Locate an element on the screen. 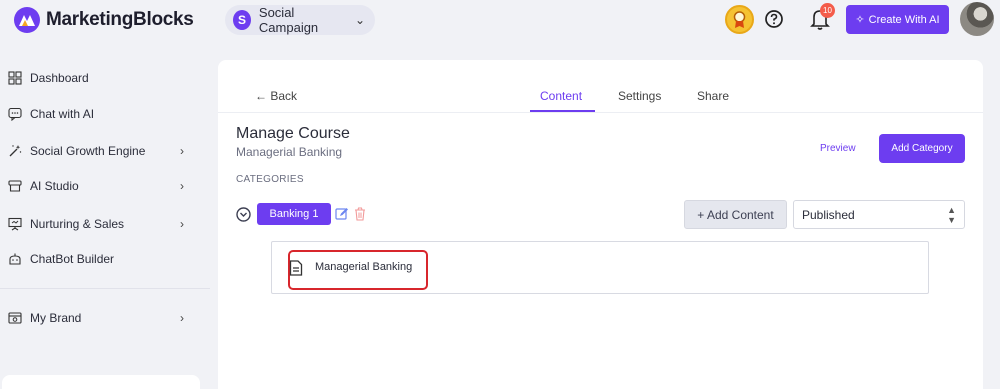 The height and width of the screenshot is (389, 1000). page-title: Manage Course is located at coordinates (293, 133).